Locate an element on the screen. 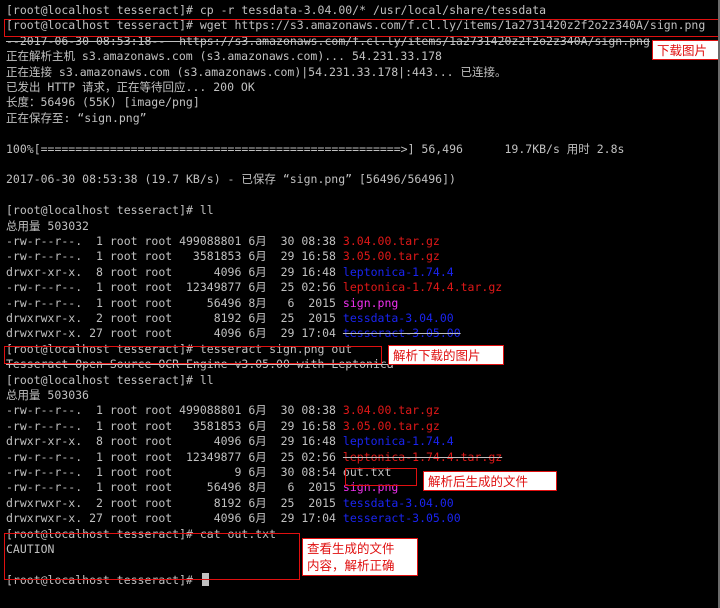 The image size is (720, 608). terminal-line: 正在保存至: “sign.png” is located at coordinates (76, 118).